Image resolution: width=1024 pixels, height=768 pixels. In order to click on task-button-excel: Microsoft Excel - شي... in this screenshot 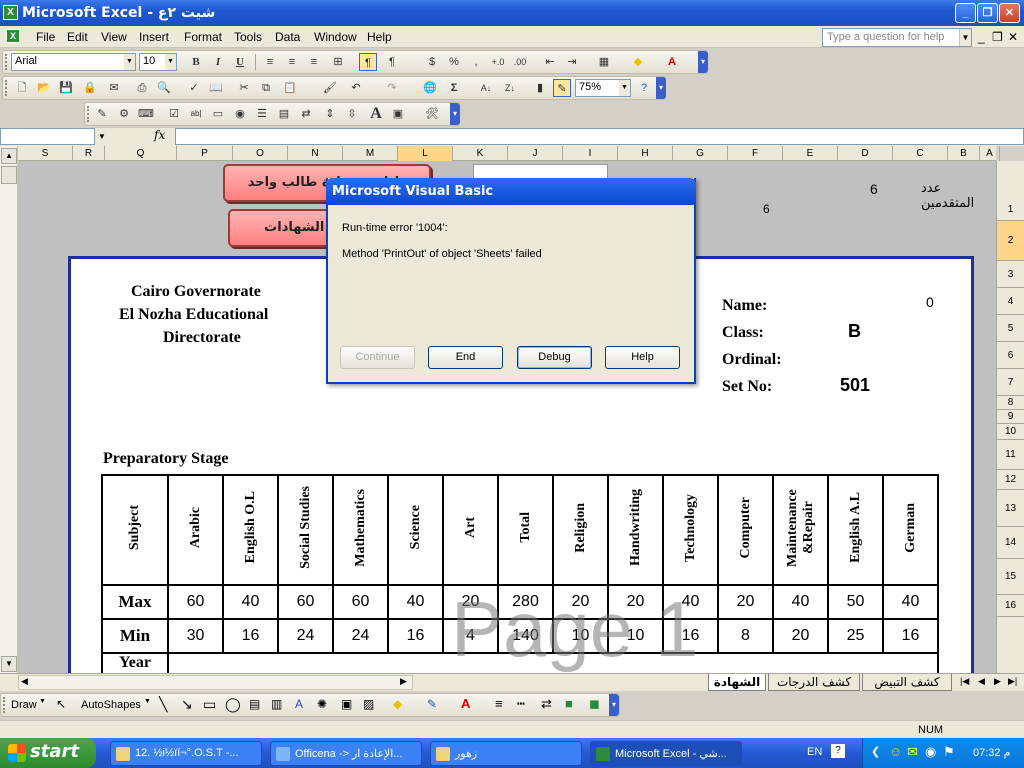, I will do `click(666, 753)`.